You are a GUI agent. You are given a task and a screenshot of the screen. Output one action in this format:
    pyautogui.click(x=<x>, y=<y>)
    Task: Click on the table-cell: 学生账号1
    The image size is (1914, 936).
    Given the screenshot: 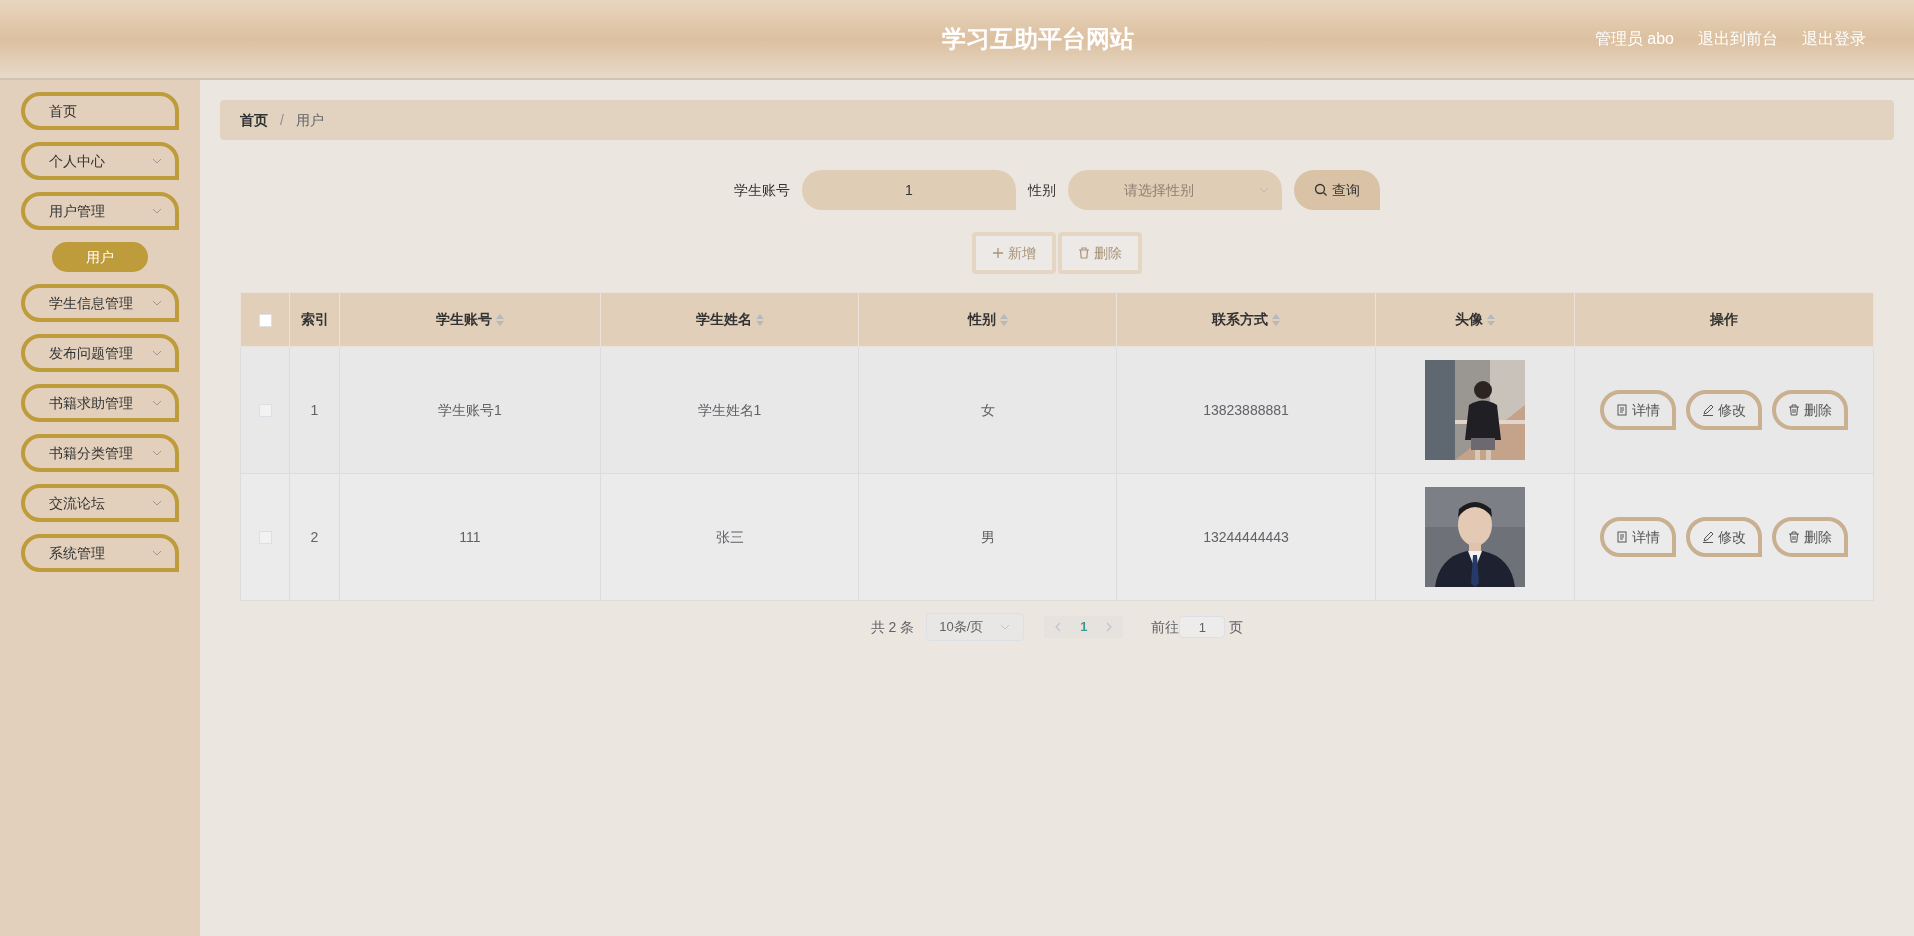 What is the action you would take?
    pyautogui.click(x=470, y=409)
    